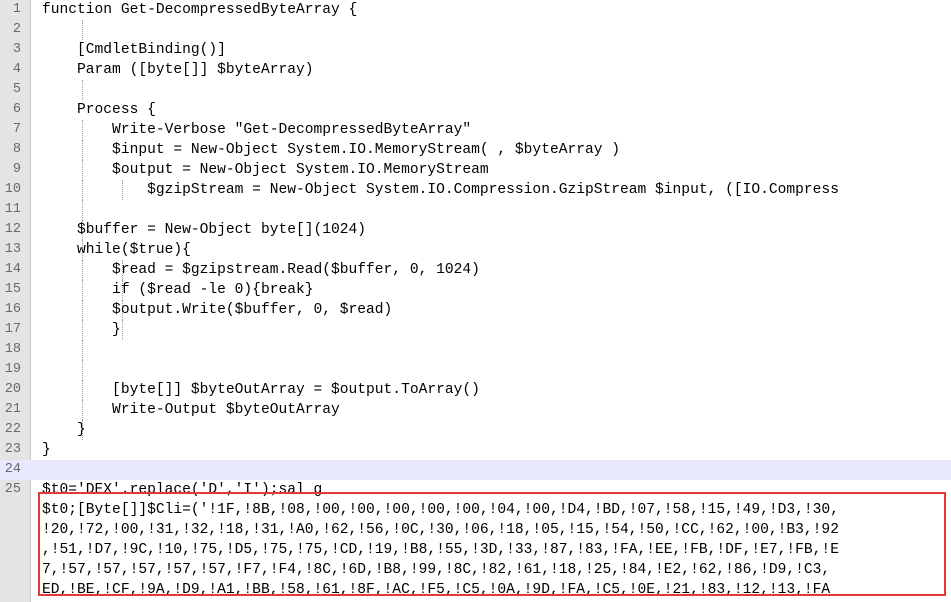 Image resolution: width=951 pixels, height=602 pixels. I want to click on code-line: 24, so click(475, 470).